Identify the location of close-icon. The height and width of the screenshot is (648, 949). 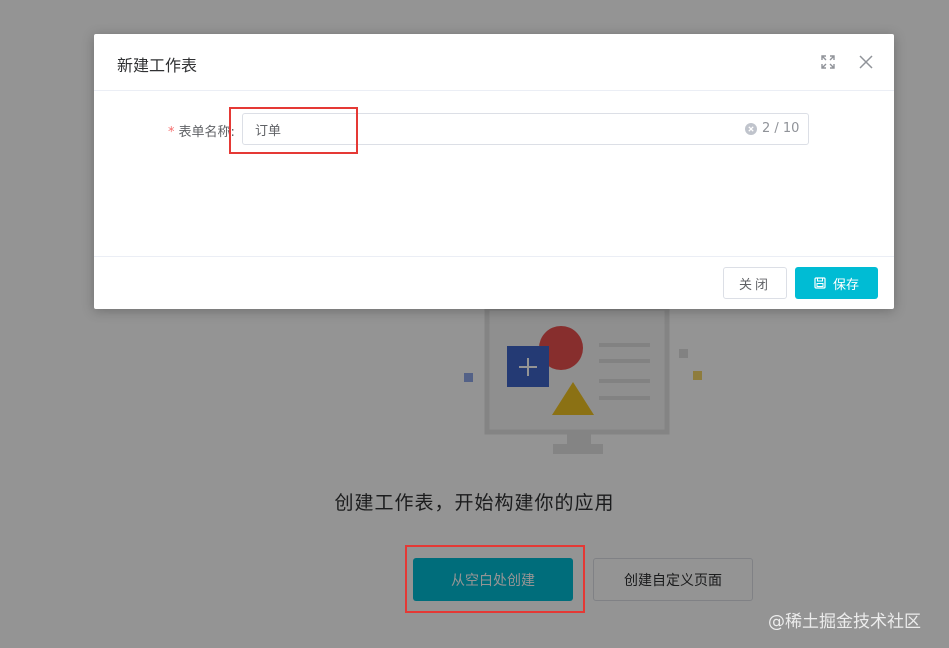
(866, 62).